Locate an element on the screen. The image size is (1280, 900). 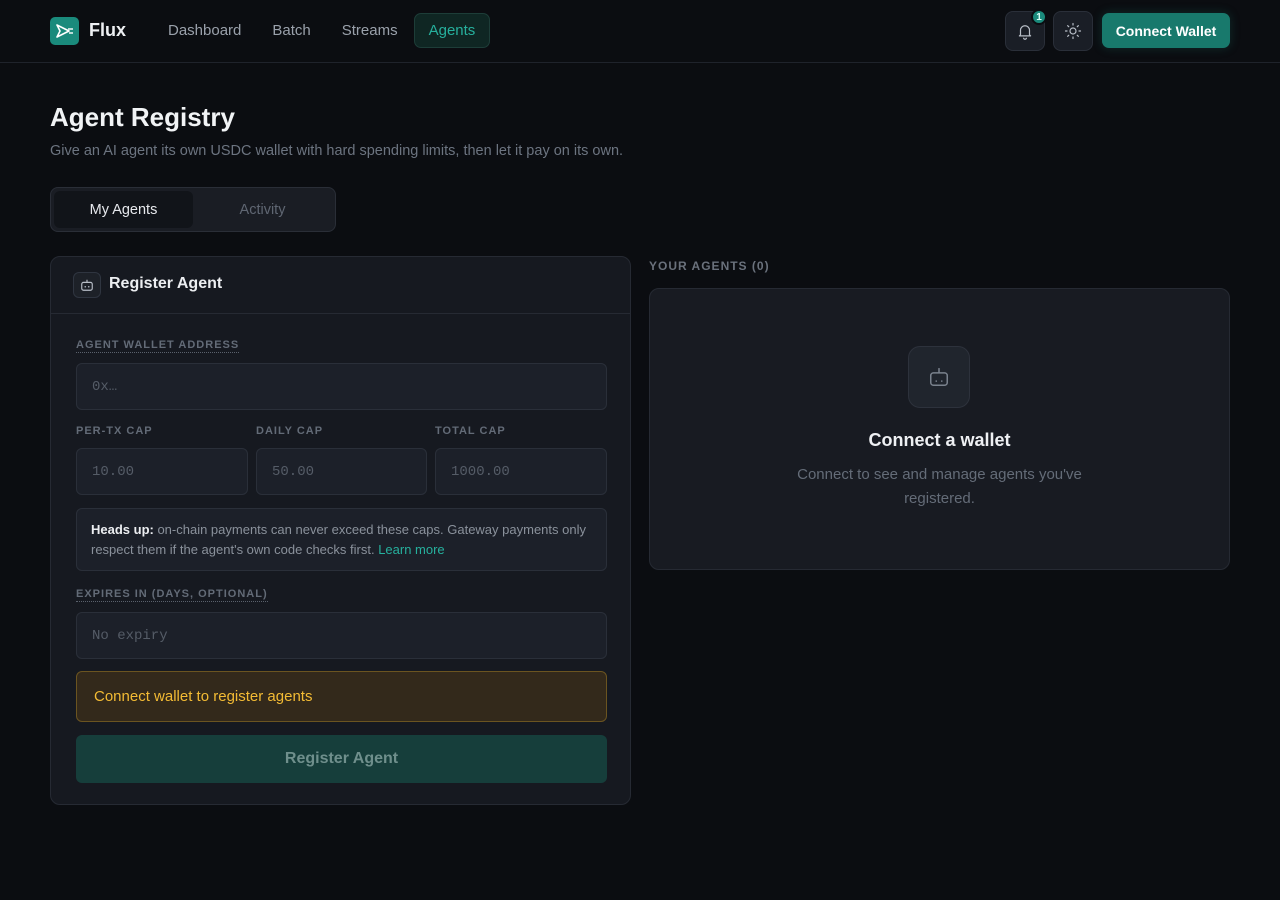
sun-icon is located at coordinates (1073, 31).